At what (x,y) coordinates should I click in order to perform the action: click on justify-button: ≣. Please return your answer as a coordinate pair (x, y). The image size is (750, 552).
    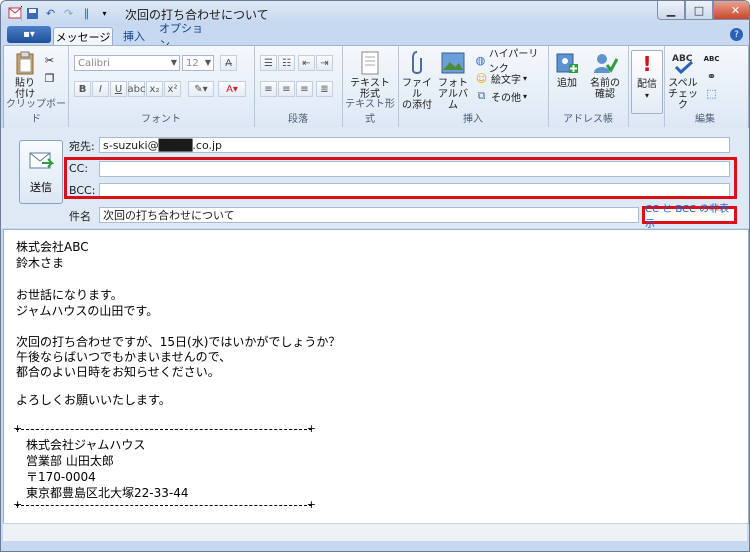
    Looking at the image, I should click on (324, 89).